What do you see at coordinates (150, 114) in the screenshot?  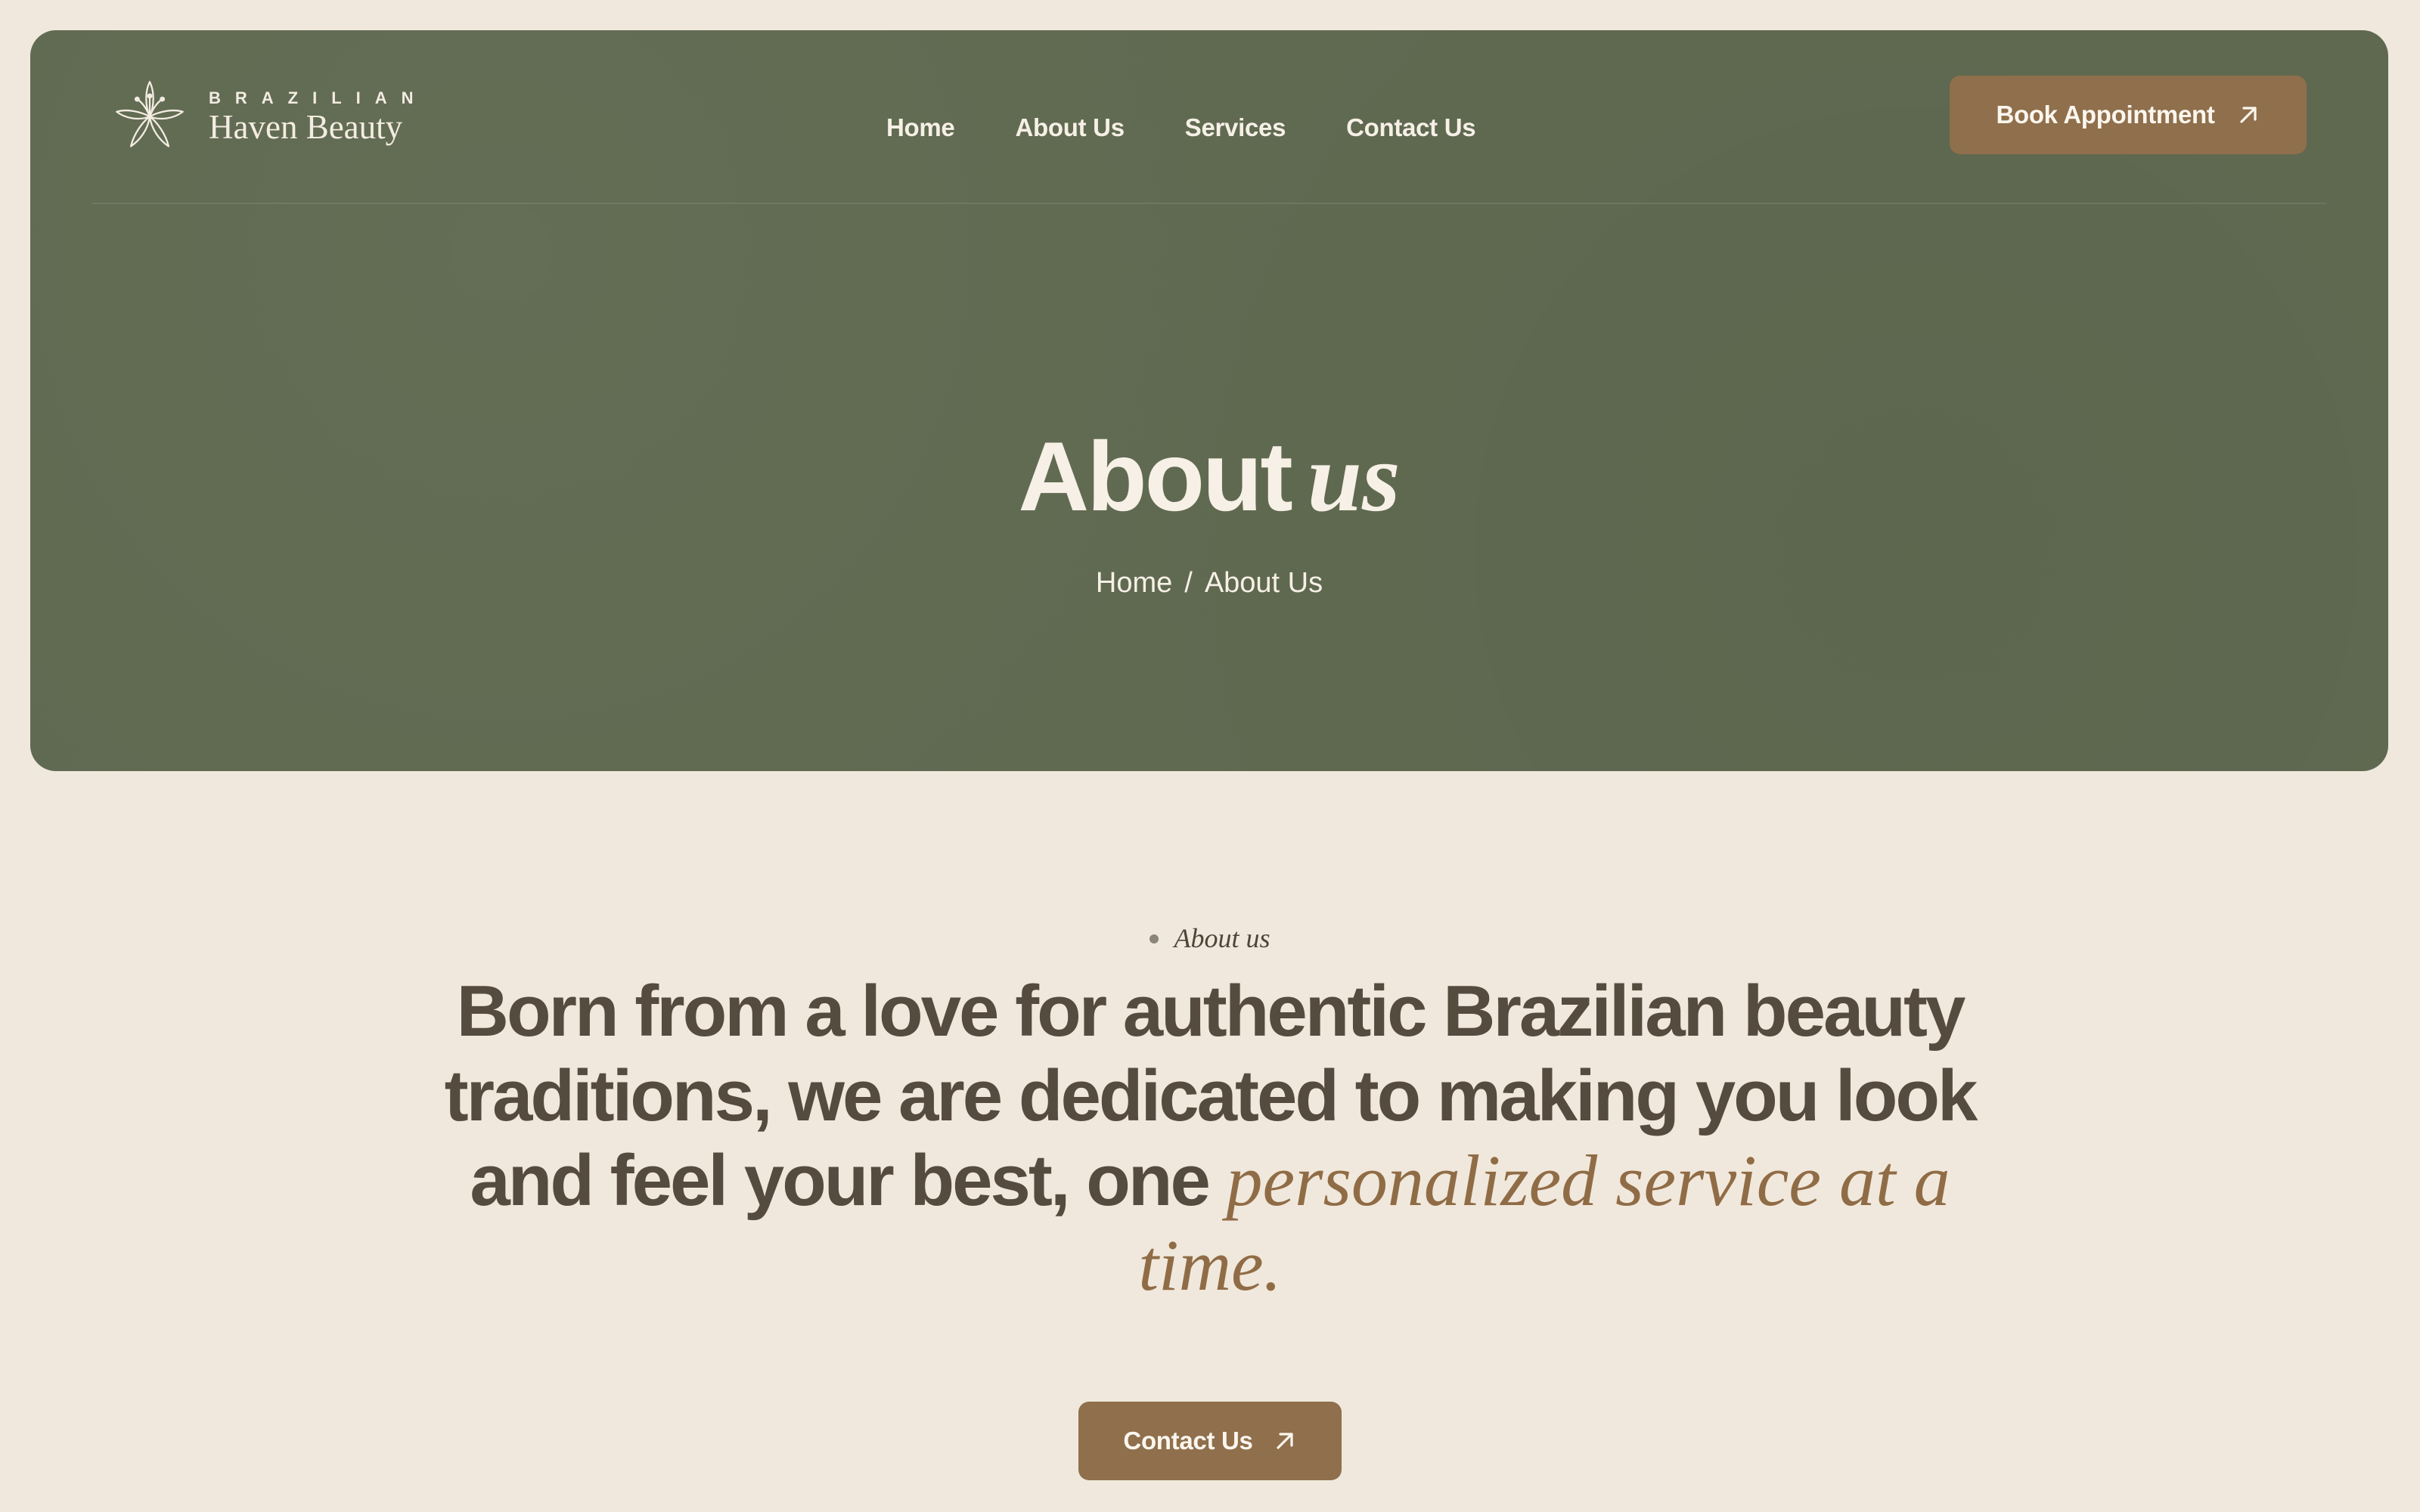 I see `lily-flower-logo-icon` at bounding box center [150, 114].